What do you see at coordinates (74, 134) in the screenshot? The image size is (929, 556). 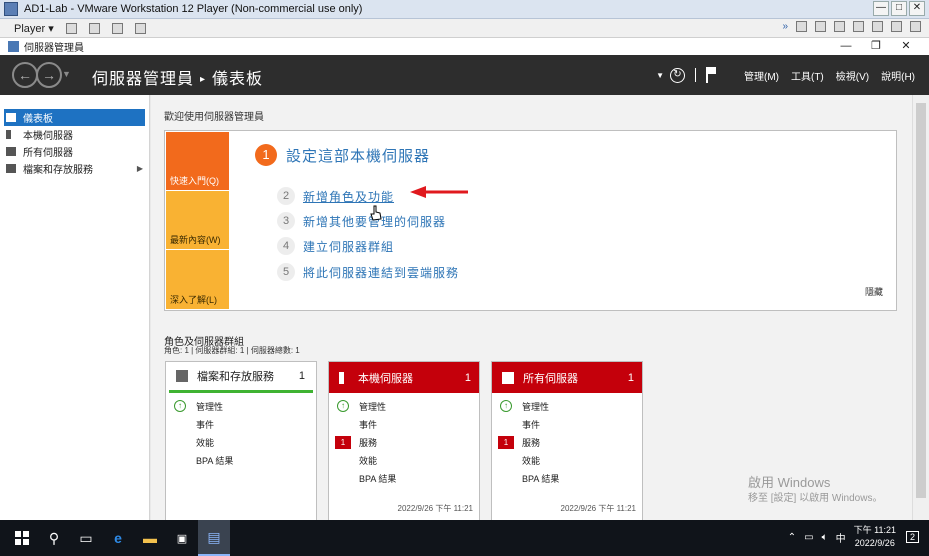 I see `sidebar-item-local-server: 本機伺服器` at bounding box center [74, 134].